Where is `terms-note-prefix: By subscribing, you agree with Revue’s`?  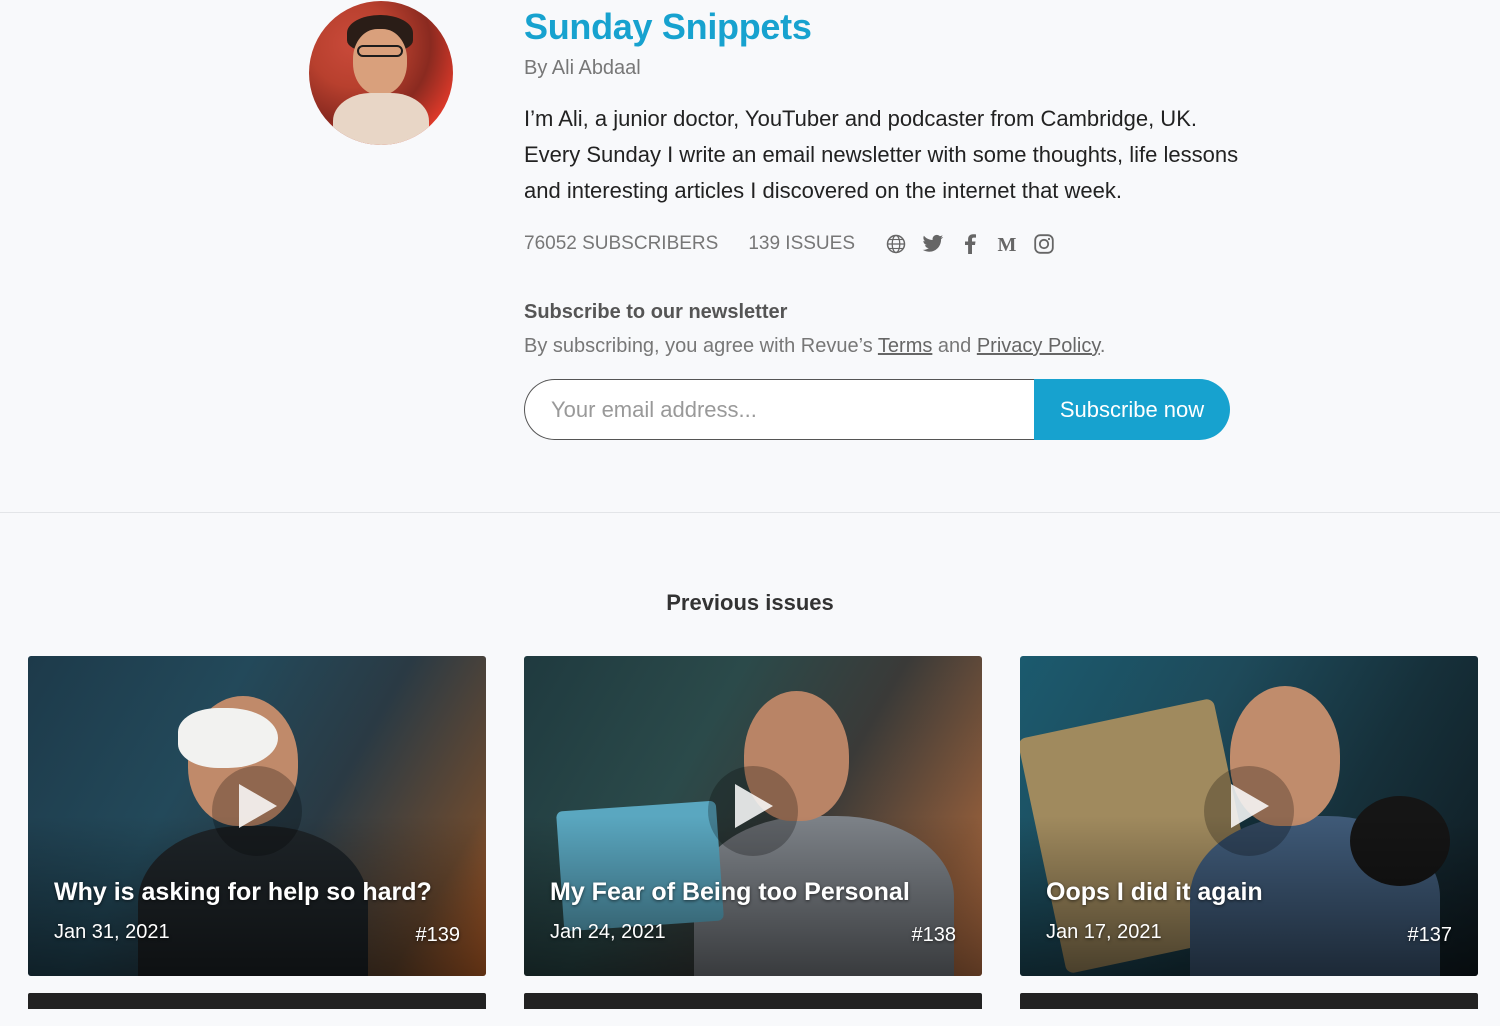 terms-note-prefix: By subscribing, you agree with Revue’s is located at coordinates (701, 346).